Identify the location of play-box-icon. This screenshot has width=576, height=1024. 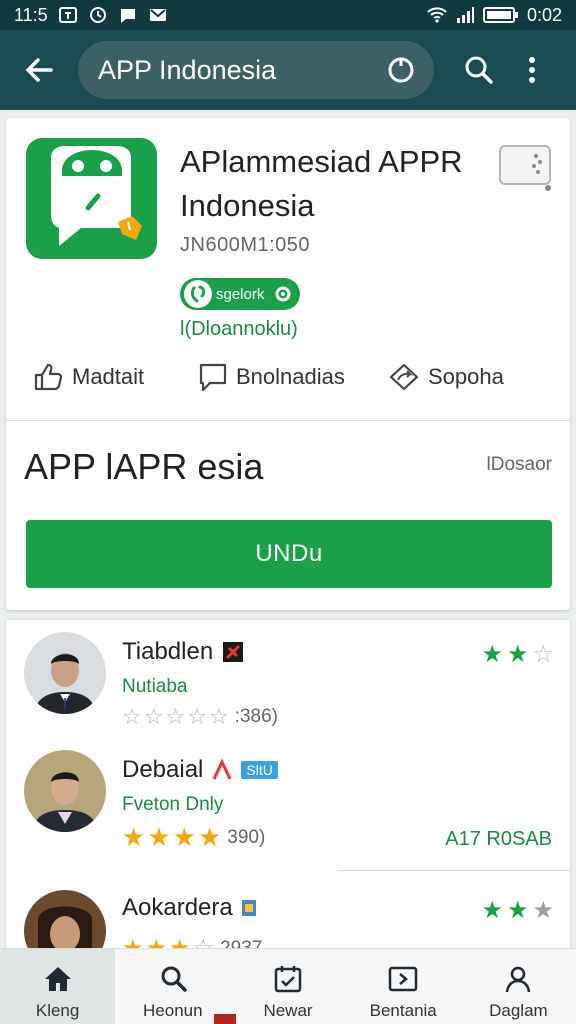
(403, 979).